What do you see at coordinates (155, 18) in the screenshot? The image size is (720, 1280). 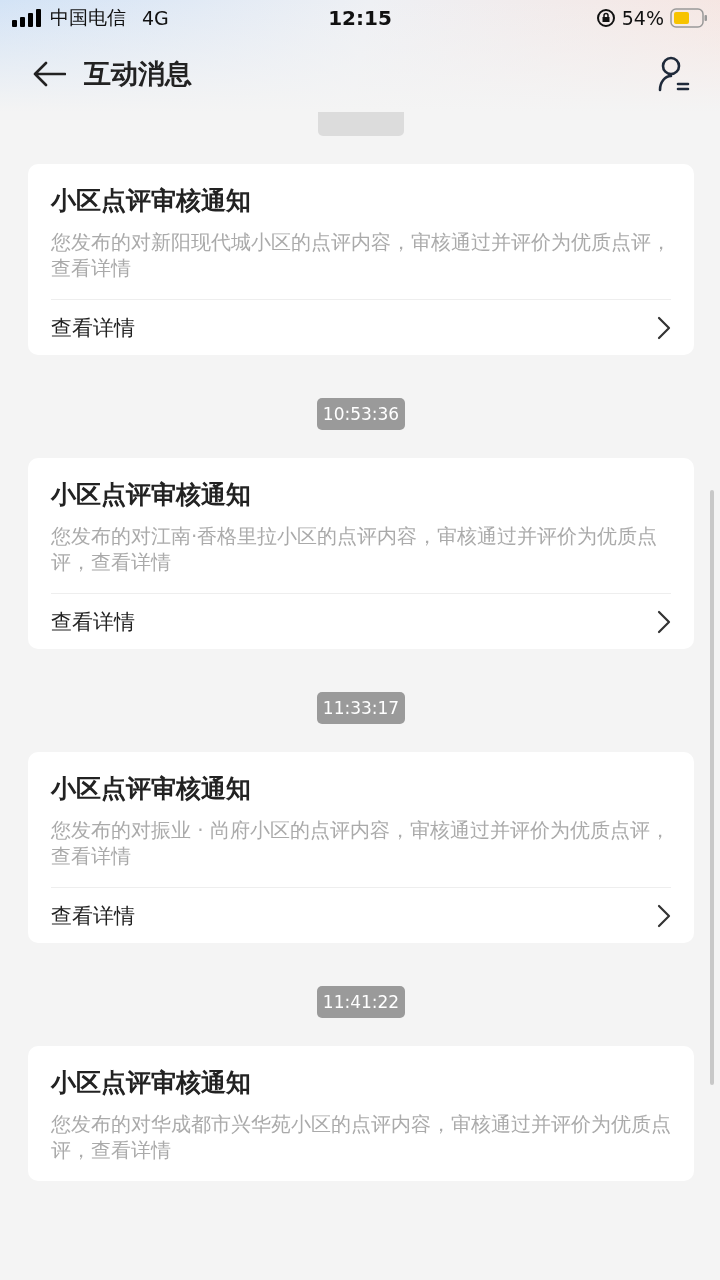 I see `network-type: 4G` at bounding box center [155, 18].